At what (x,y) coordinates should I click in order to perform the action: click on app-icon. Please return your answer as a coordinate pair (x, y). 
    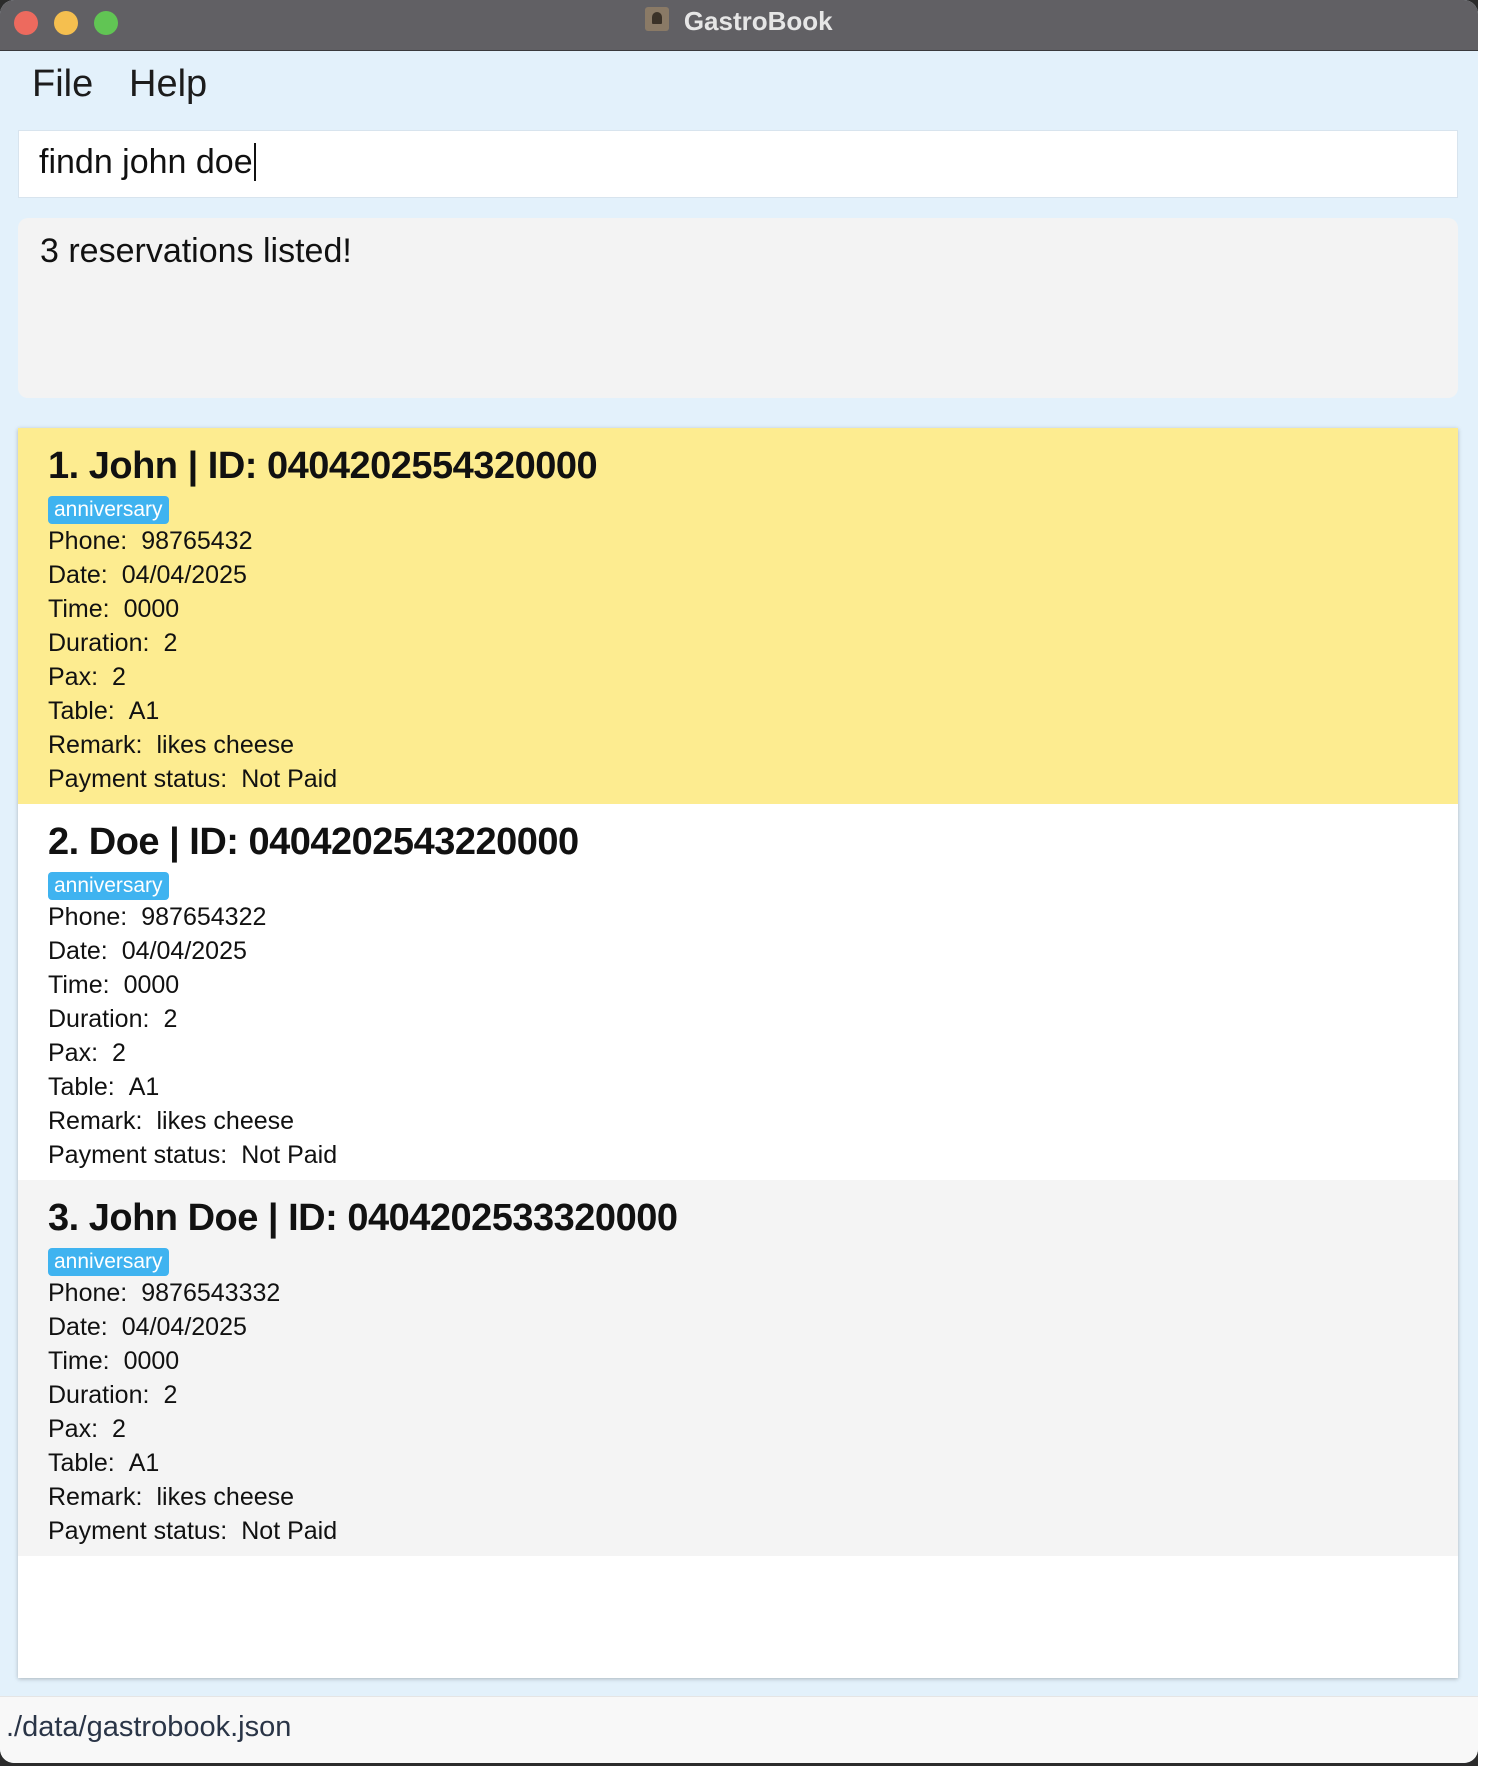
    Looking at the image, I should click on (657, 19).